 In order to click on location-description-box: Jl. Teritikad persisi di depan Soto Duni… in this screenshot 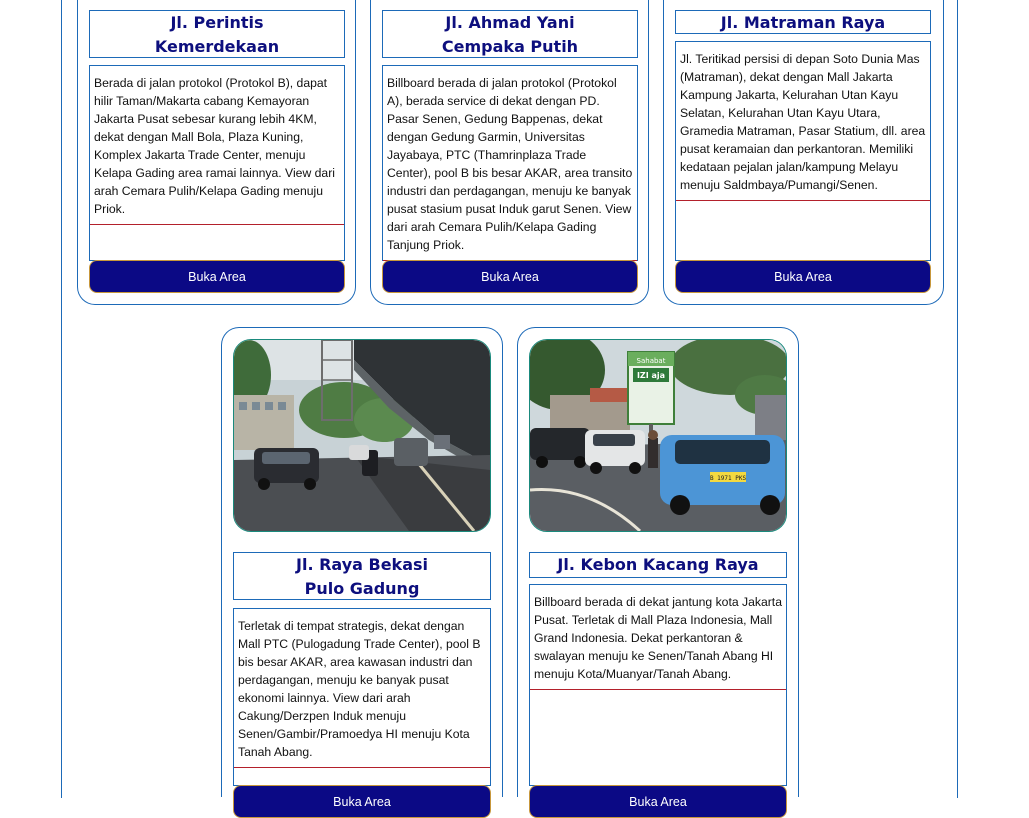, I will do `click(803, 151)`.